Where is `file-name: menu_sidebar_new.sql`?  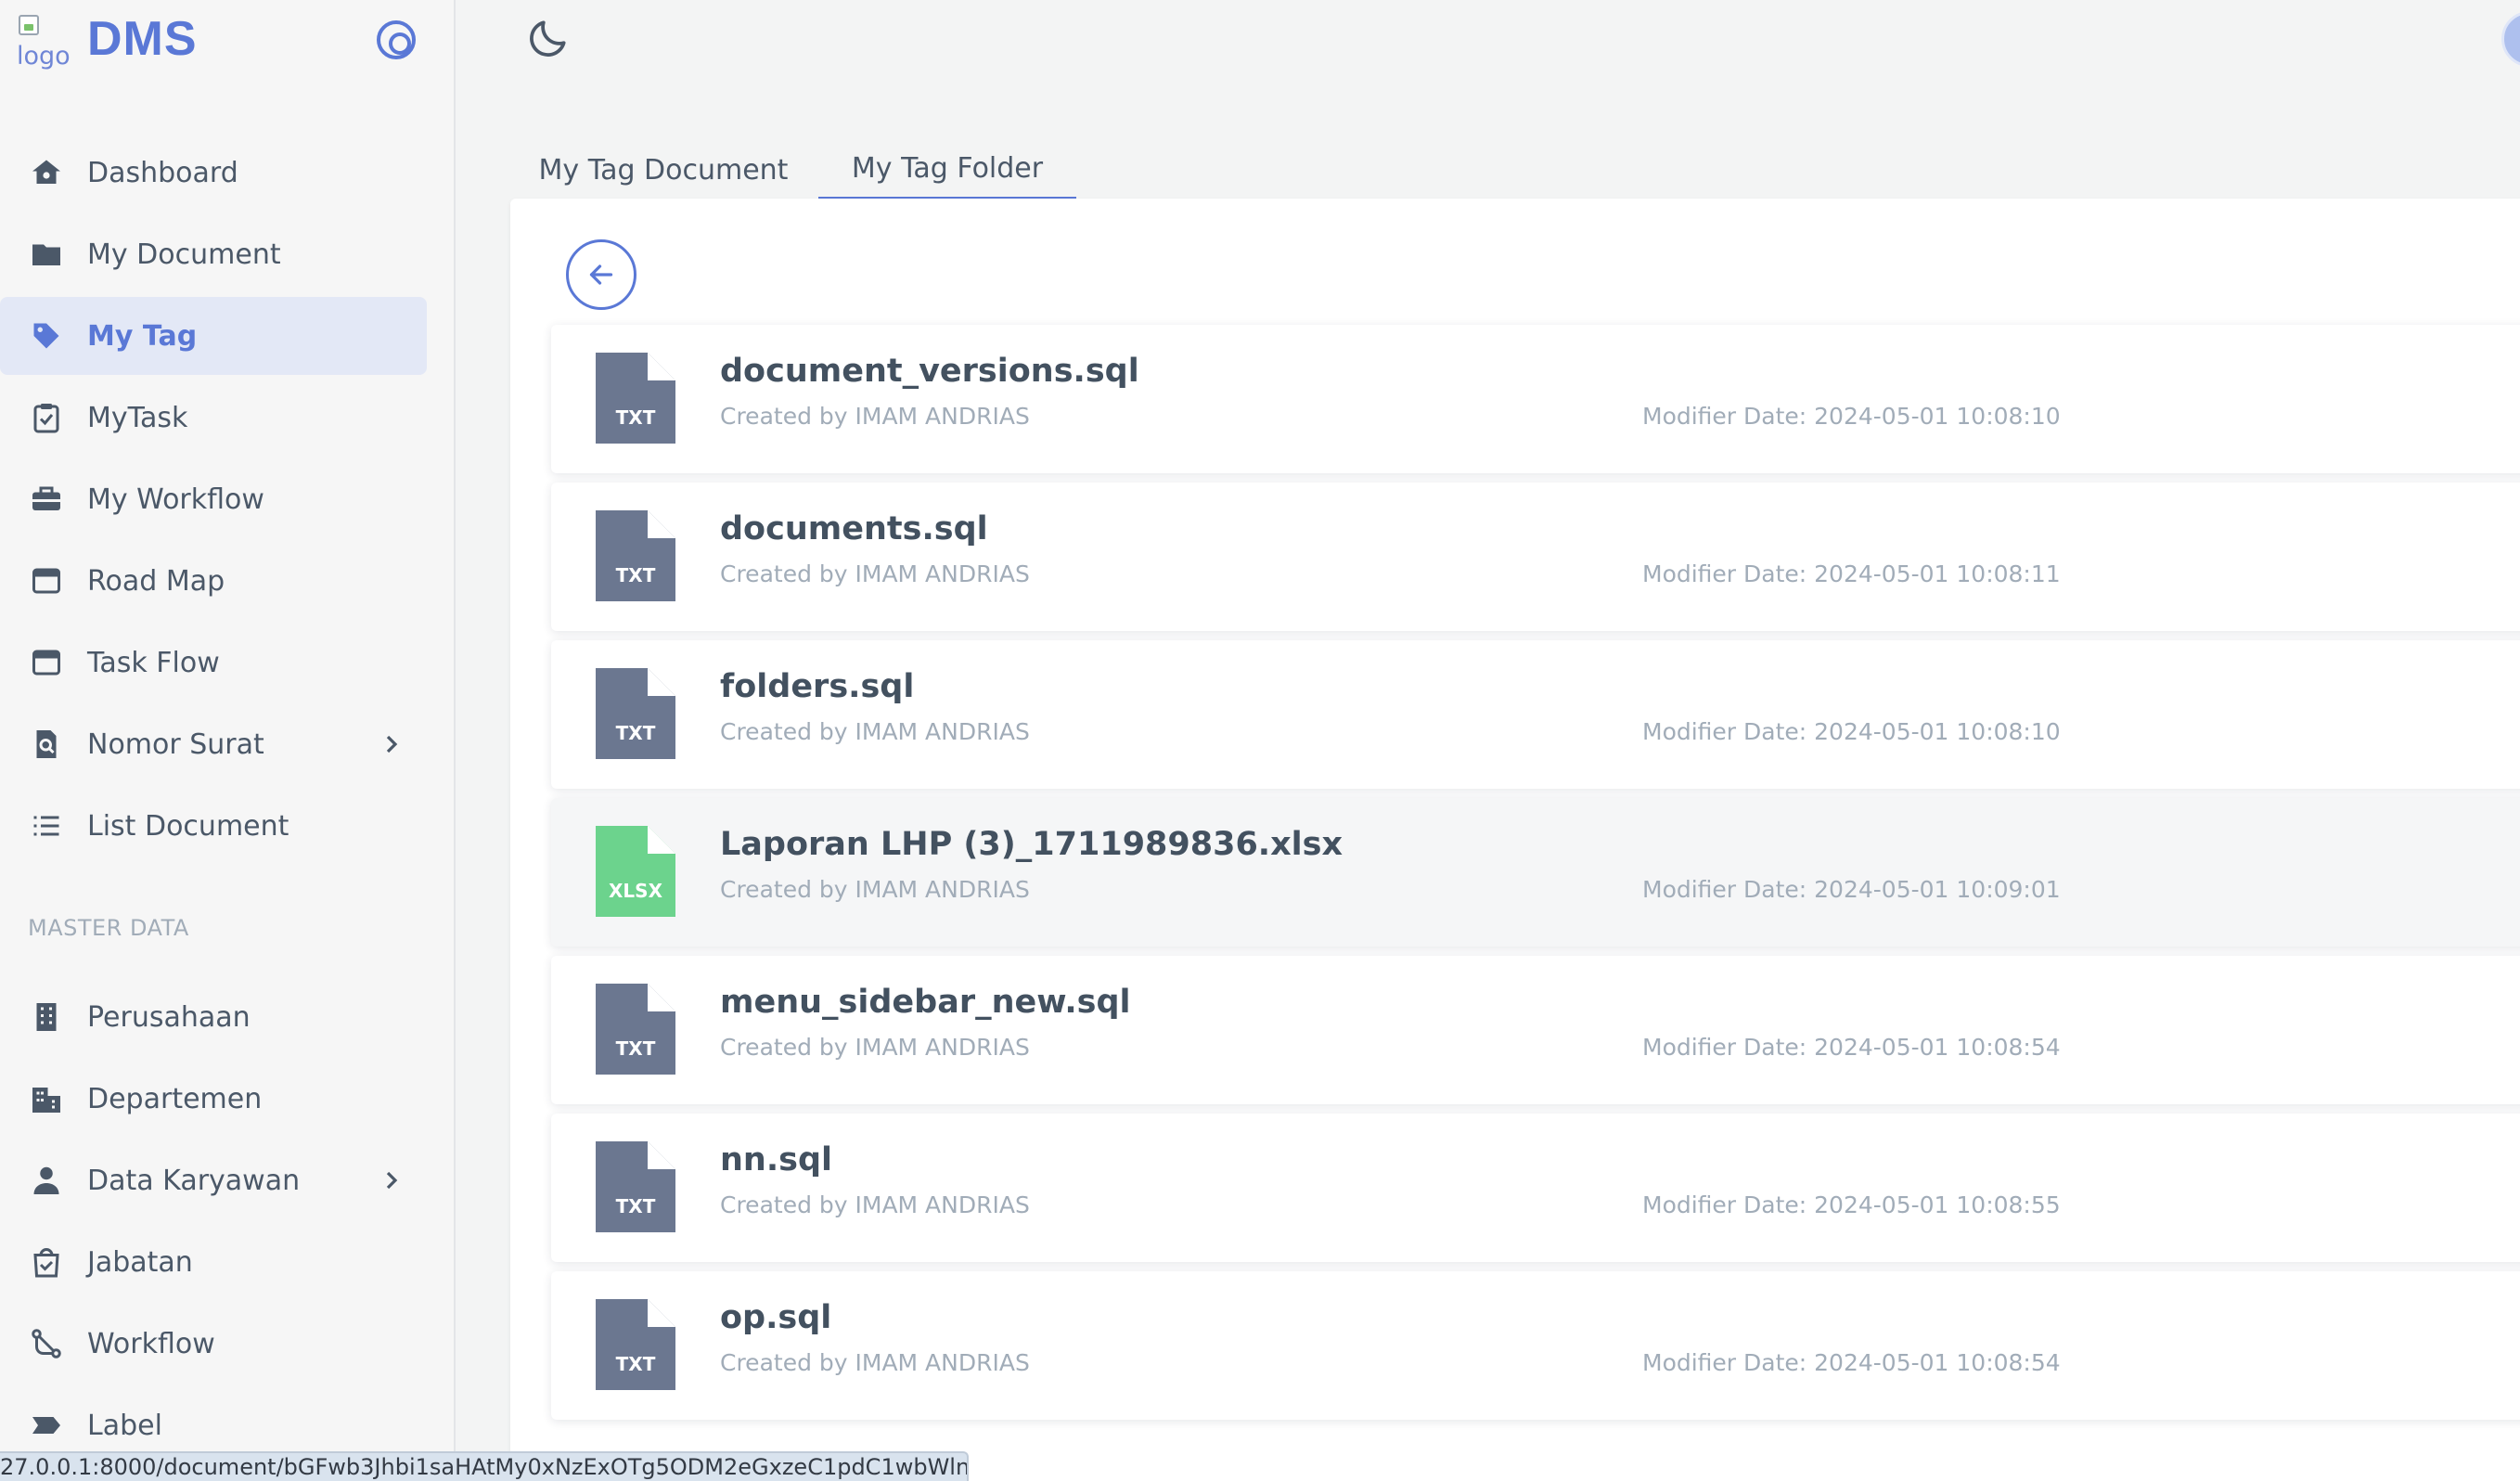 file-name: menu_sidebar_new.sql is located at coordinates (925, 1003).